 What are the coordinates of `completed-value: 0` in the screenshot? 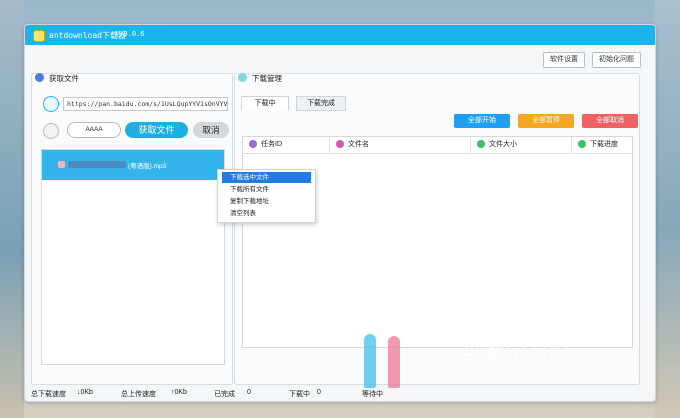 It's located at (249, 392).